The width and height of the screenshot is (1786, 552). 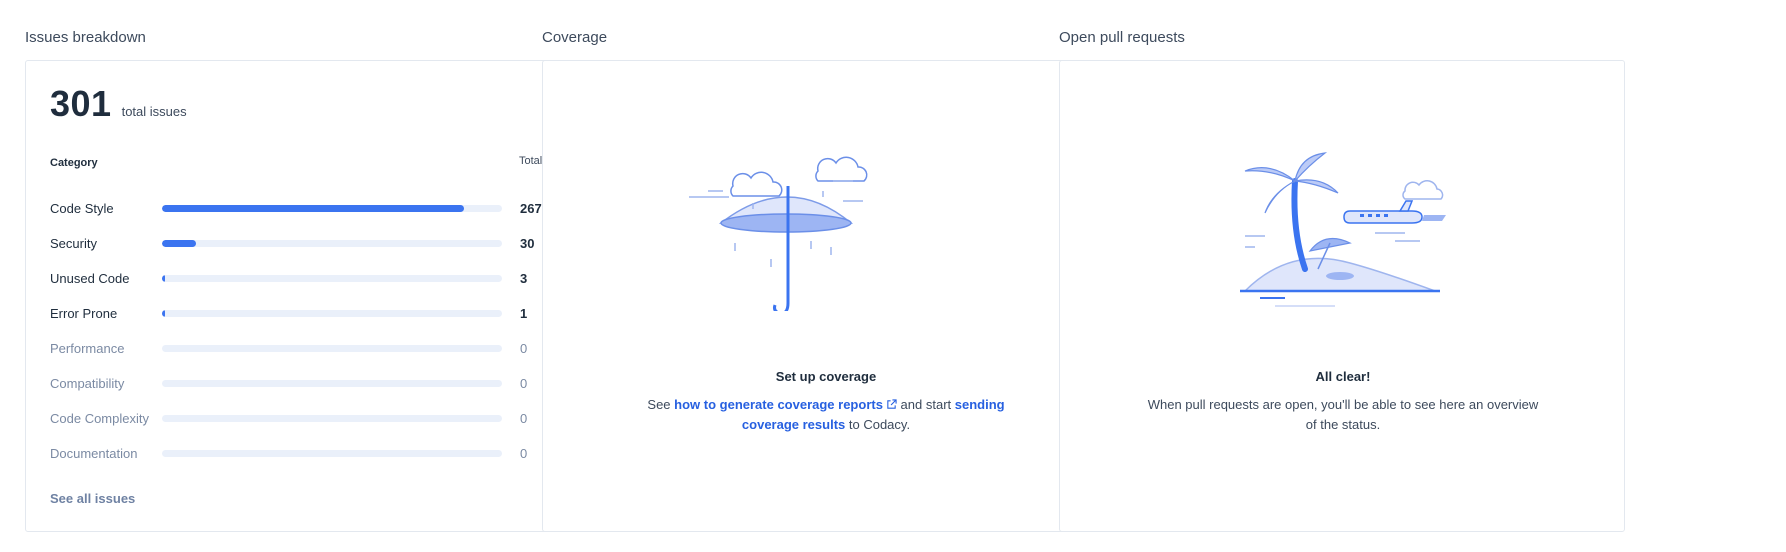 I want to click on external-link-icon, so click(x=892, y=404).